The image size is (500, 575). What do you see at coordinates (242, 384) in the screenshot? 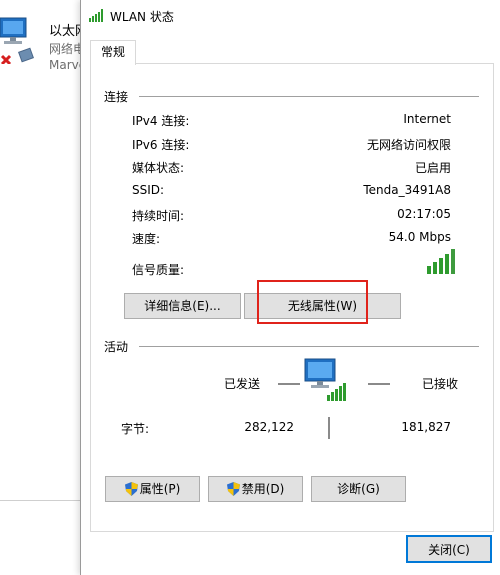
I see `sent-label: 已发送` at bounding box center [242, 384].